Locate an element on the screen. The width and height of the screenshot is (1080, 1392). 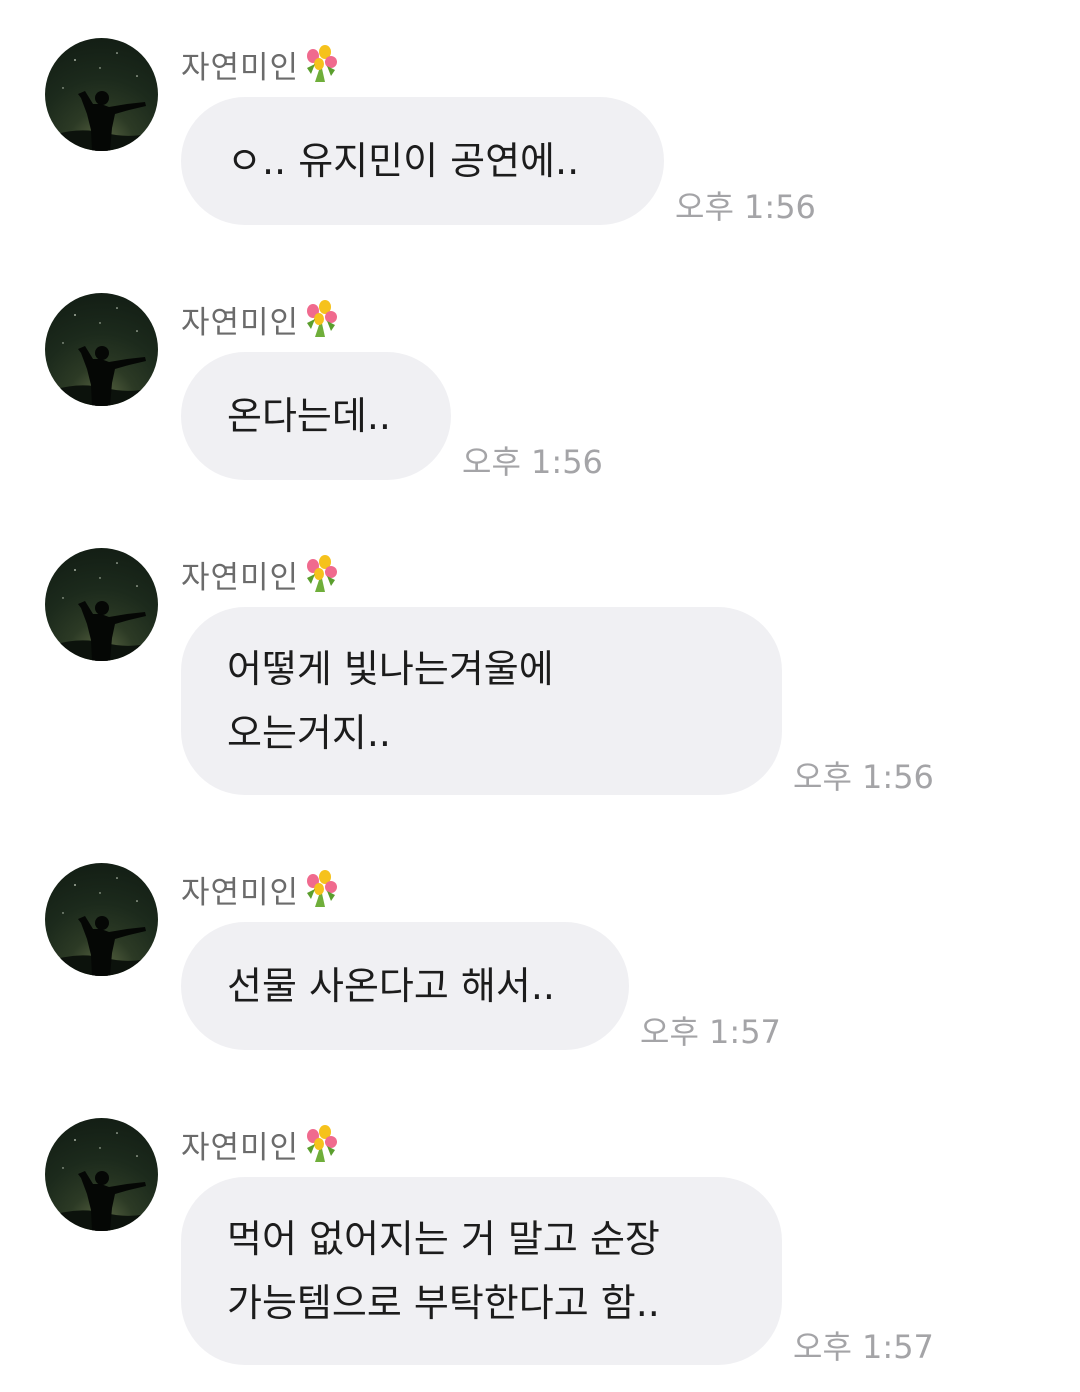
message-bubble: 먹어 없어지는 거 말고 순장 가능템으로 부탁한다고 함.. is located at coordinates (481, 1271).